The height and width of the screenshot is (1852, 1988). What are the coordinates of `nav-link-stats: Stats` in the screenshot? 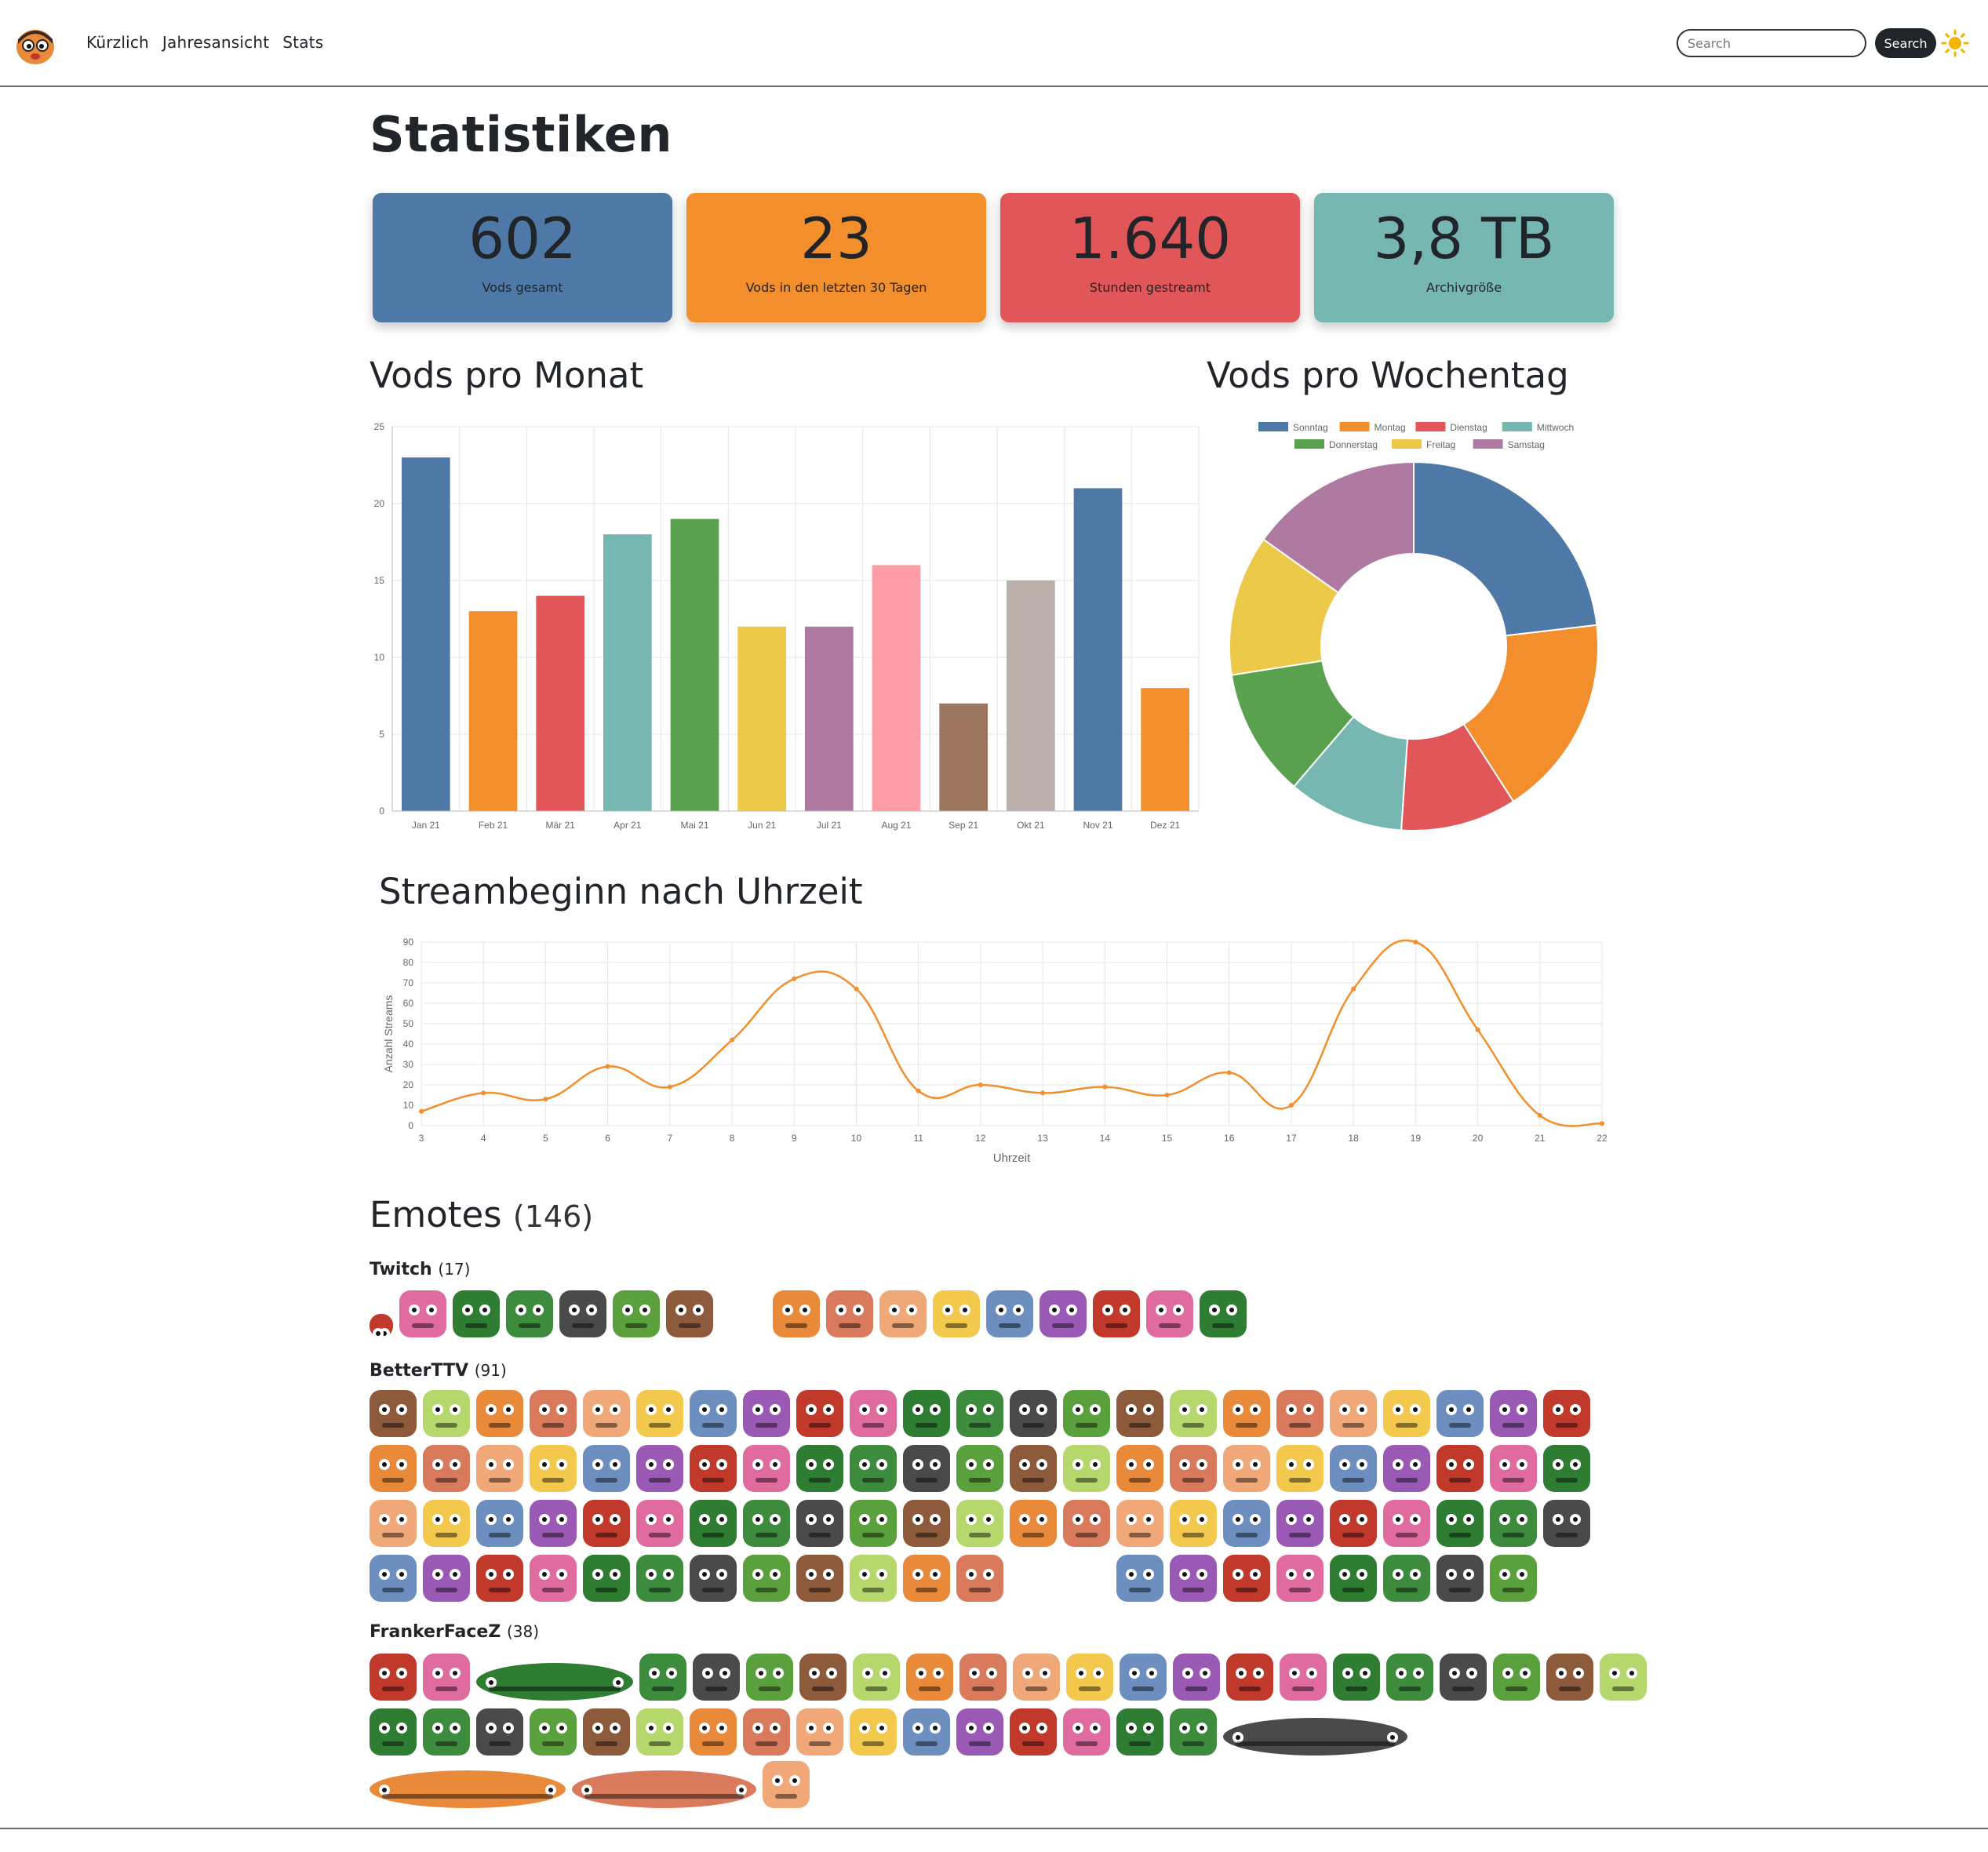 It's located at (302, 43).